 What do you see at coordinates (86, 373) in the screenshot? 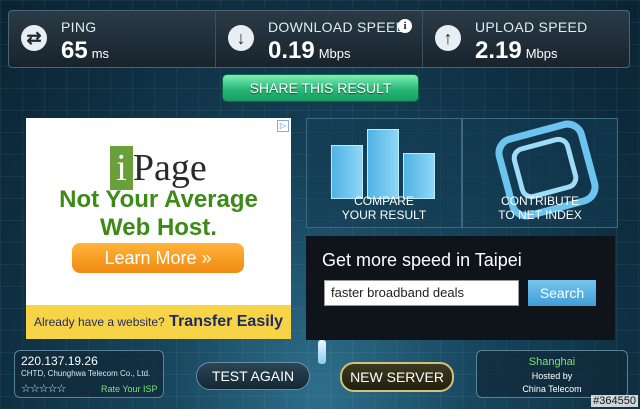
I see `isp-name: CHTD, Chunghwa Telecom Co., Ltd.` at bounding box center [86, 373].